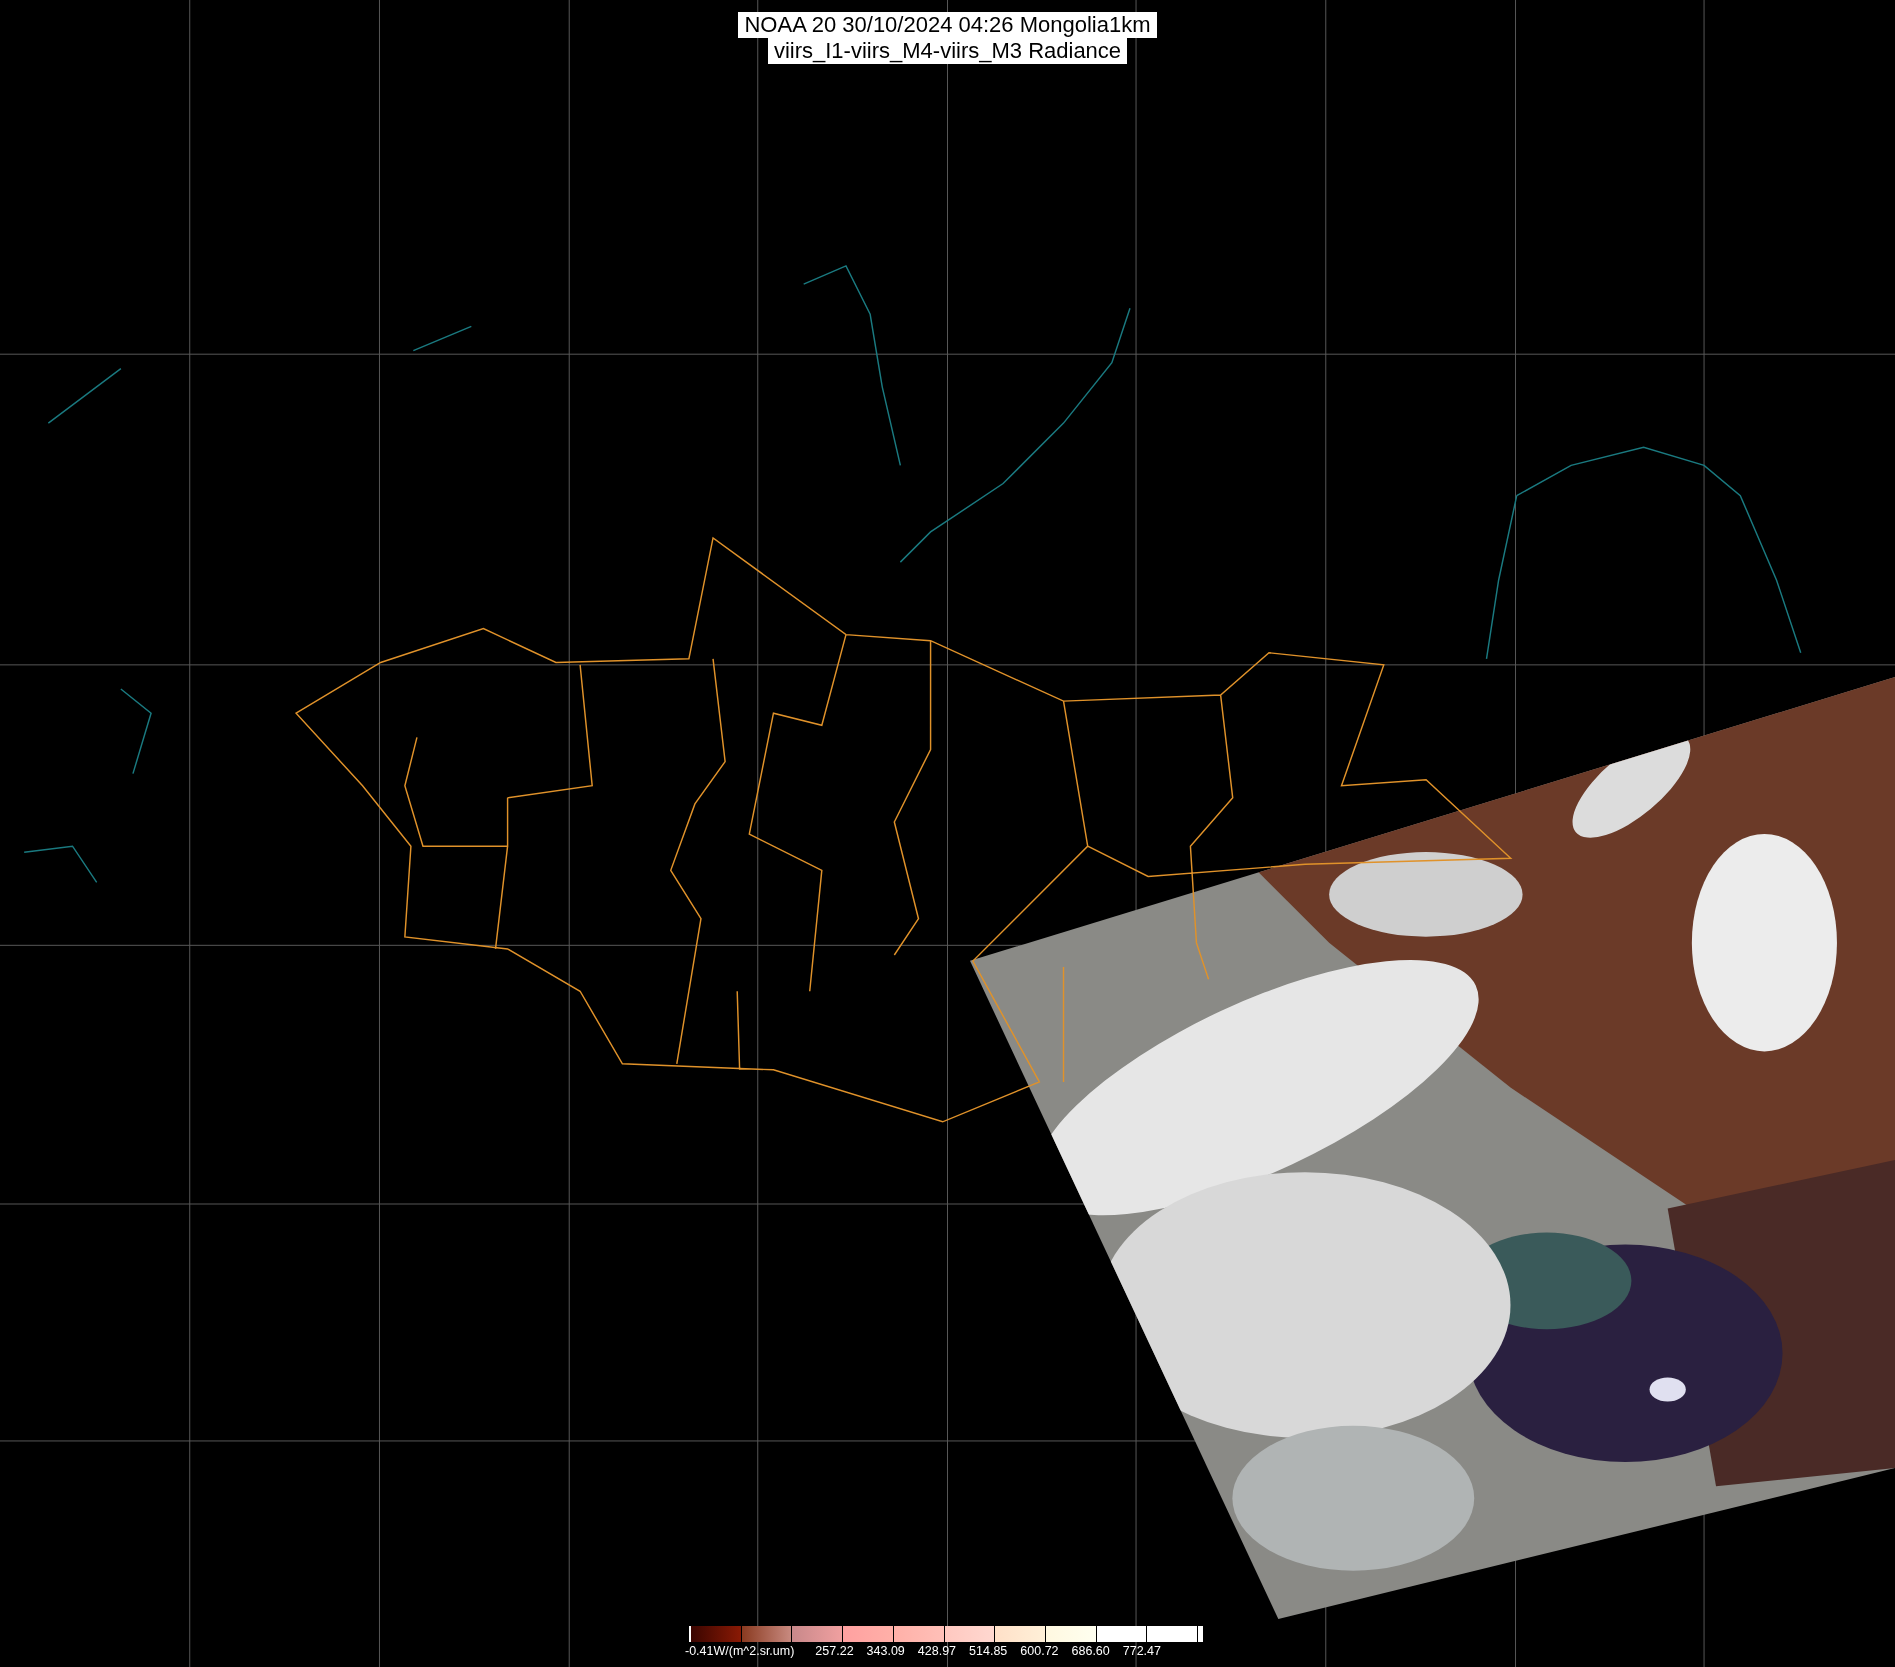 Image resolution: width=1895 pixels, height=1667 pixels. I want to click on map-title: NOAA 20 30/10/2024 04:26 Mongolia1km, so click(947, 25).